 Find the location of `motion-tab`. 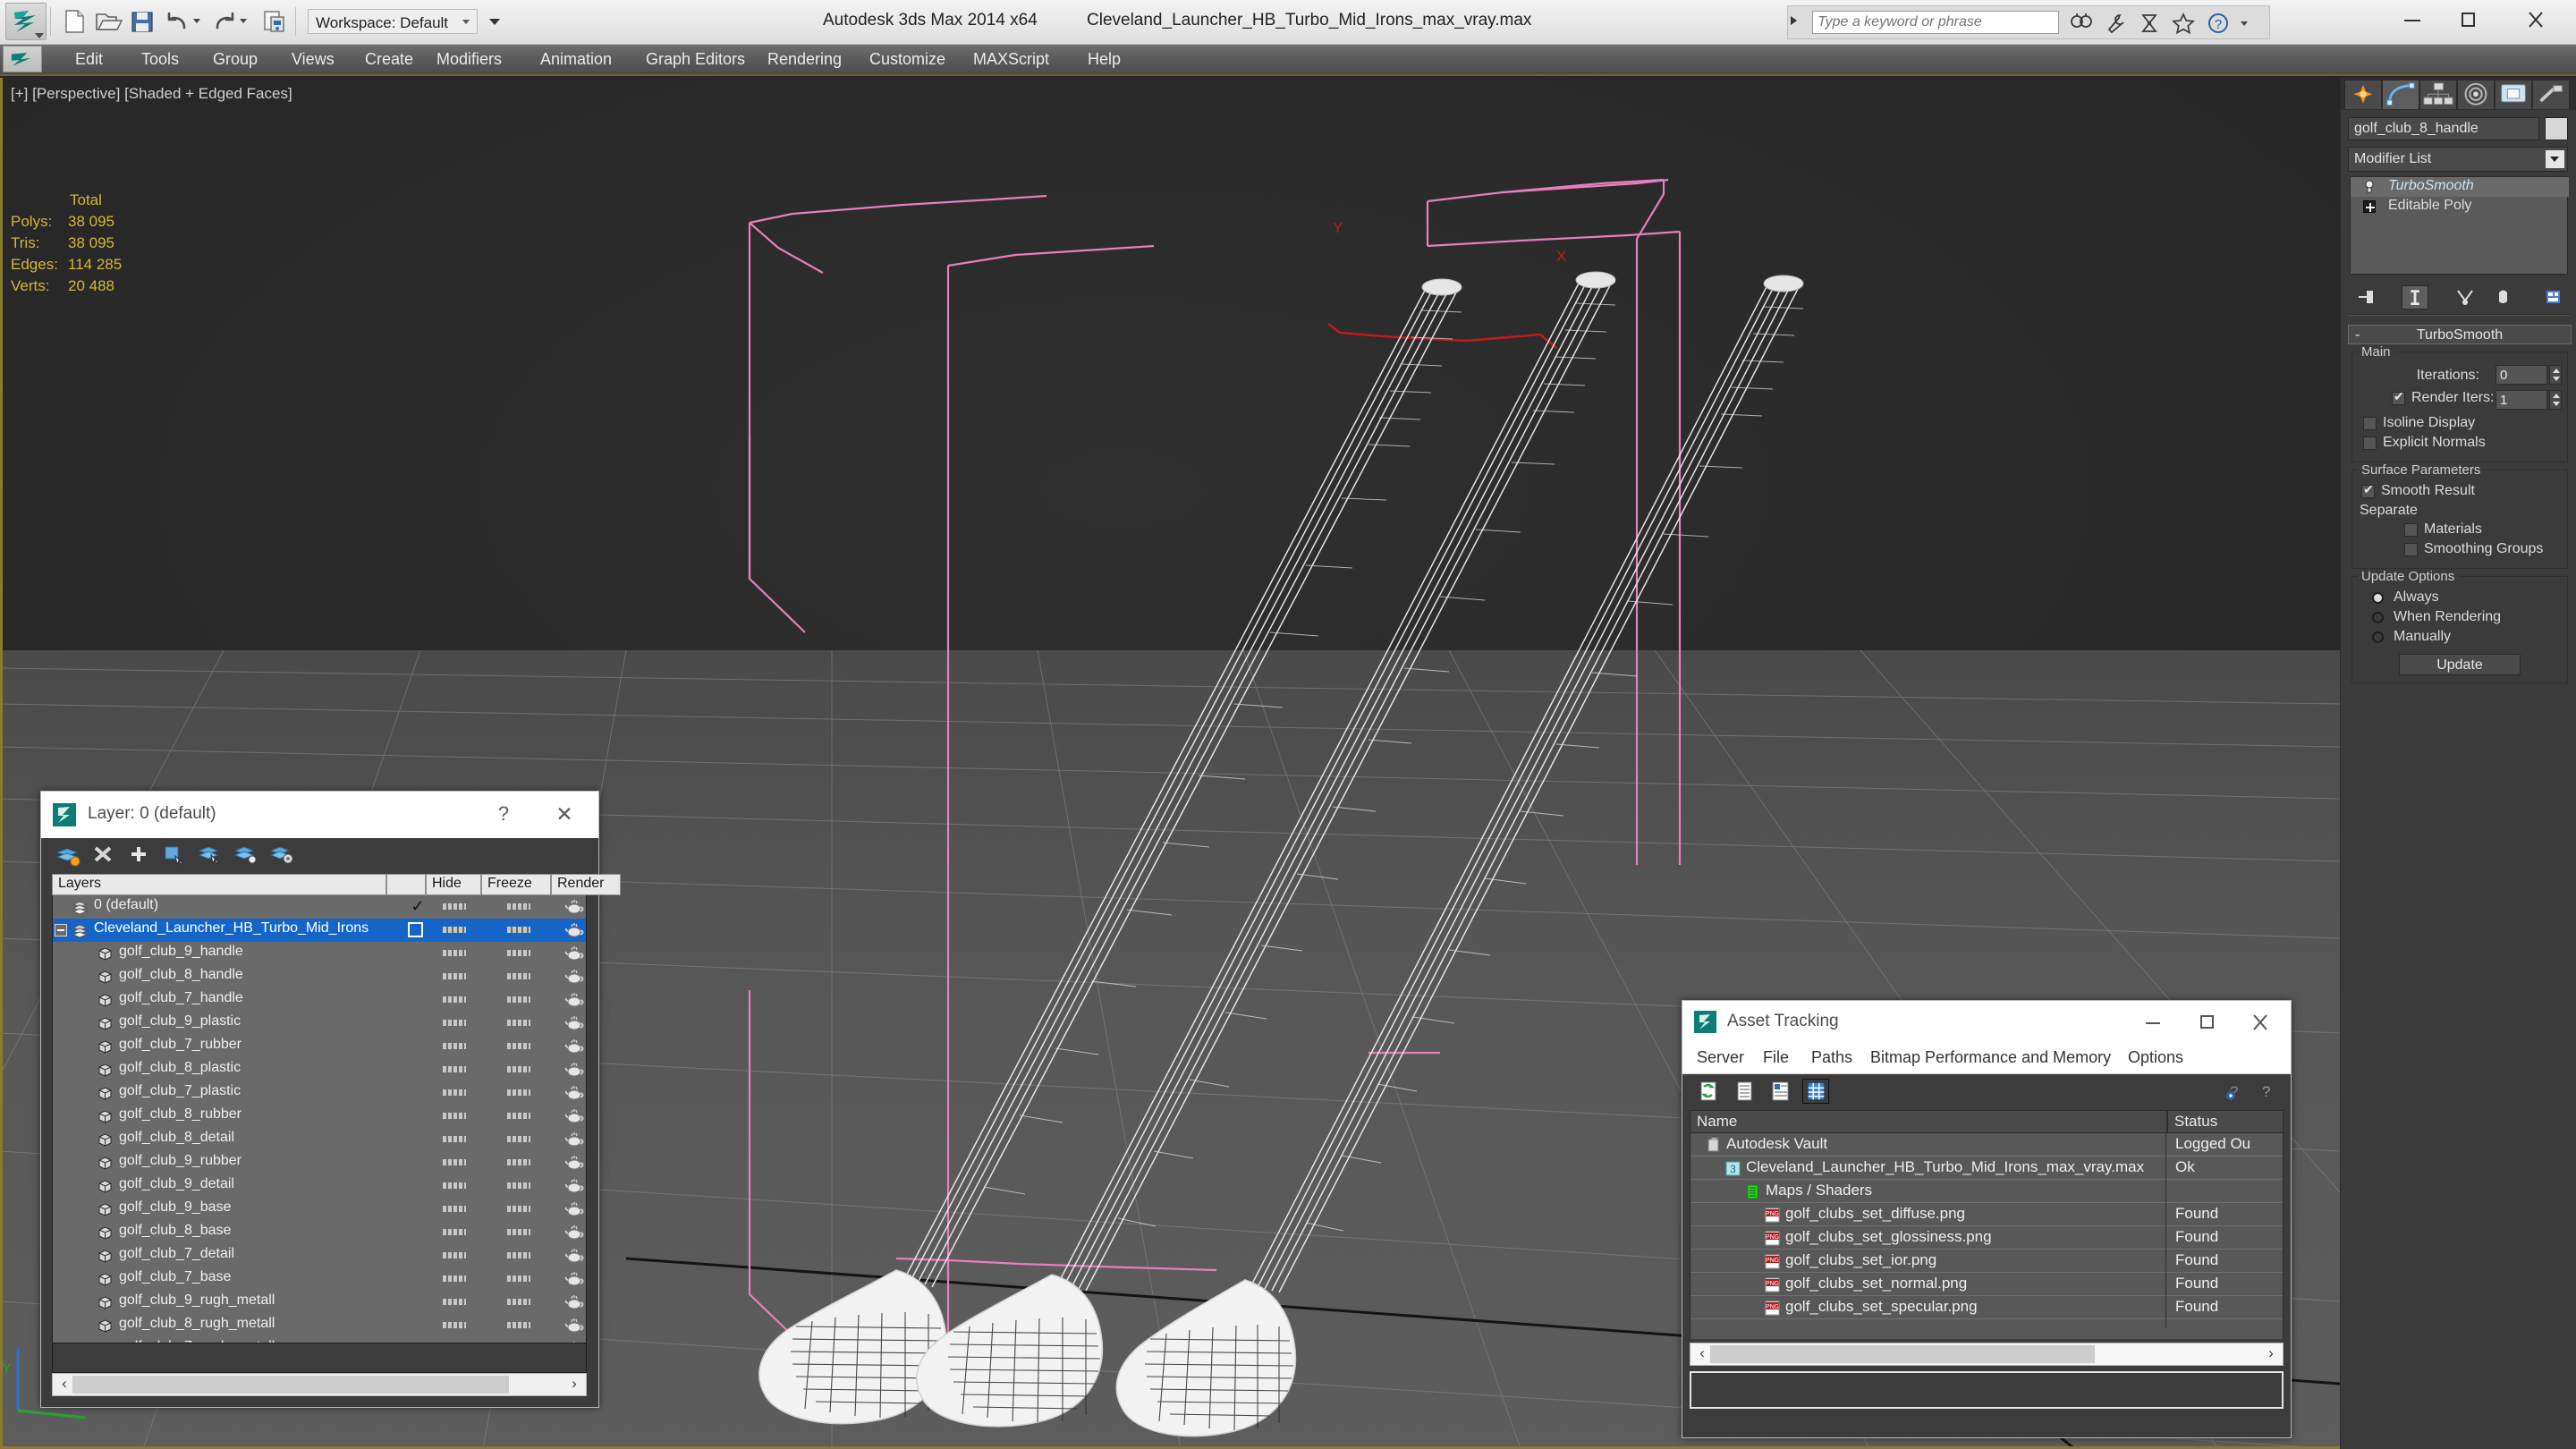

motion-tab is located at coordinates (2476, 94).